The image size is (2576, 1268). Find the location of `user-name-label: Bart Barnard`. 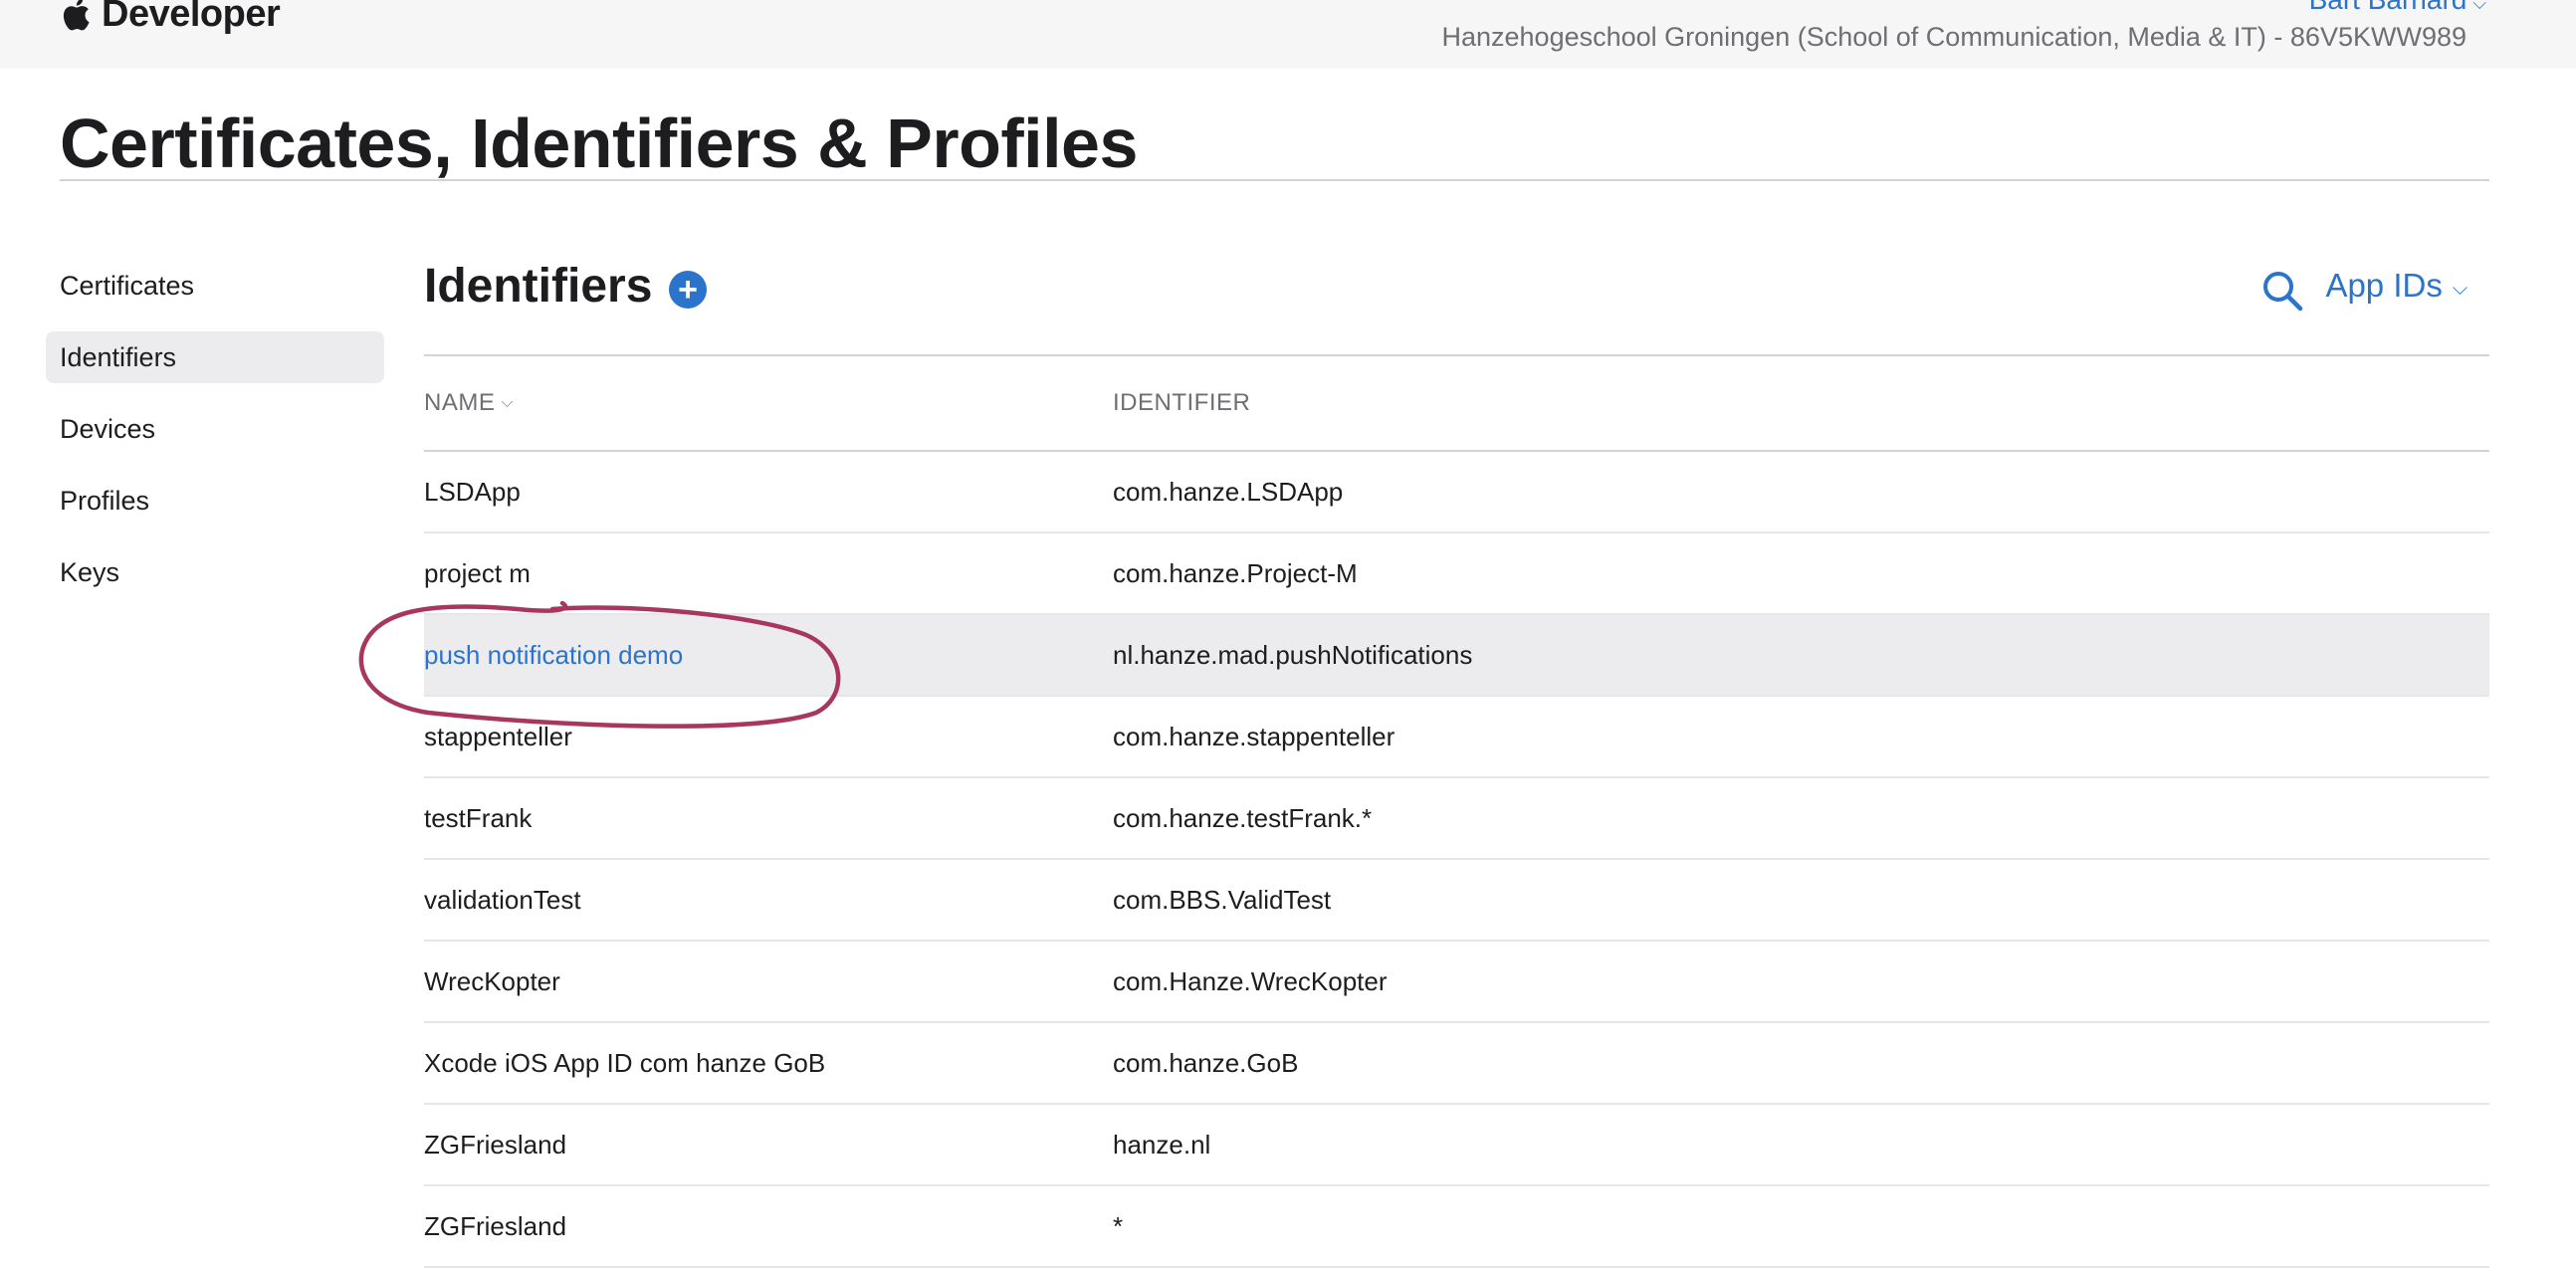

user-name-label: Bart Barnard is located at coordinates (2388, 7).